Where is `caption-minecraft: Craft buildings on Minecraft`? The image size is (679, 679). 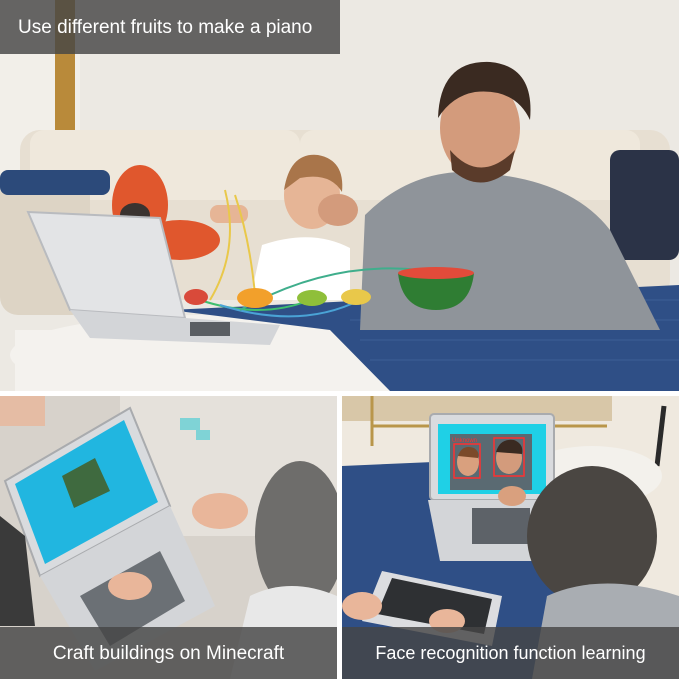
caption-minecraft: Craft buildings on Minecraft is located at coordinates (168, 653).